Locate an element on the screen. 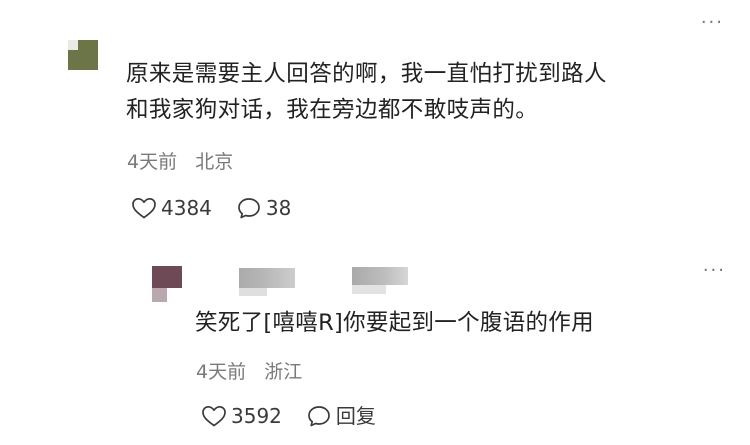  comment-location: 北京 is located at coordinates (214, 162).